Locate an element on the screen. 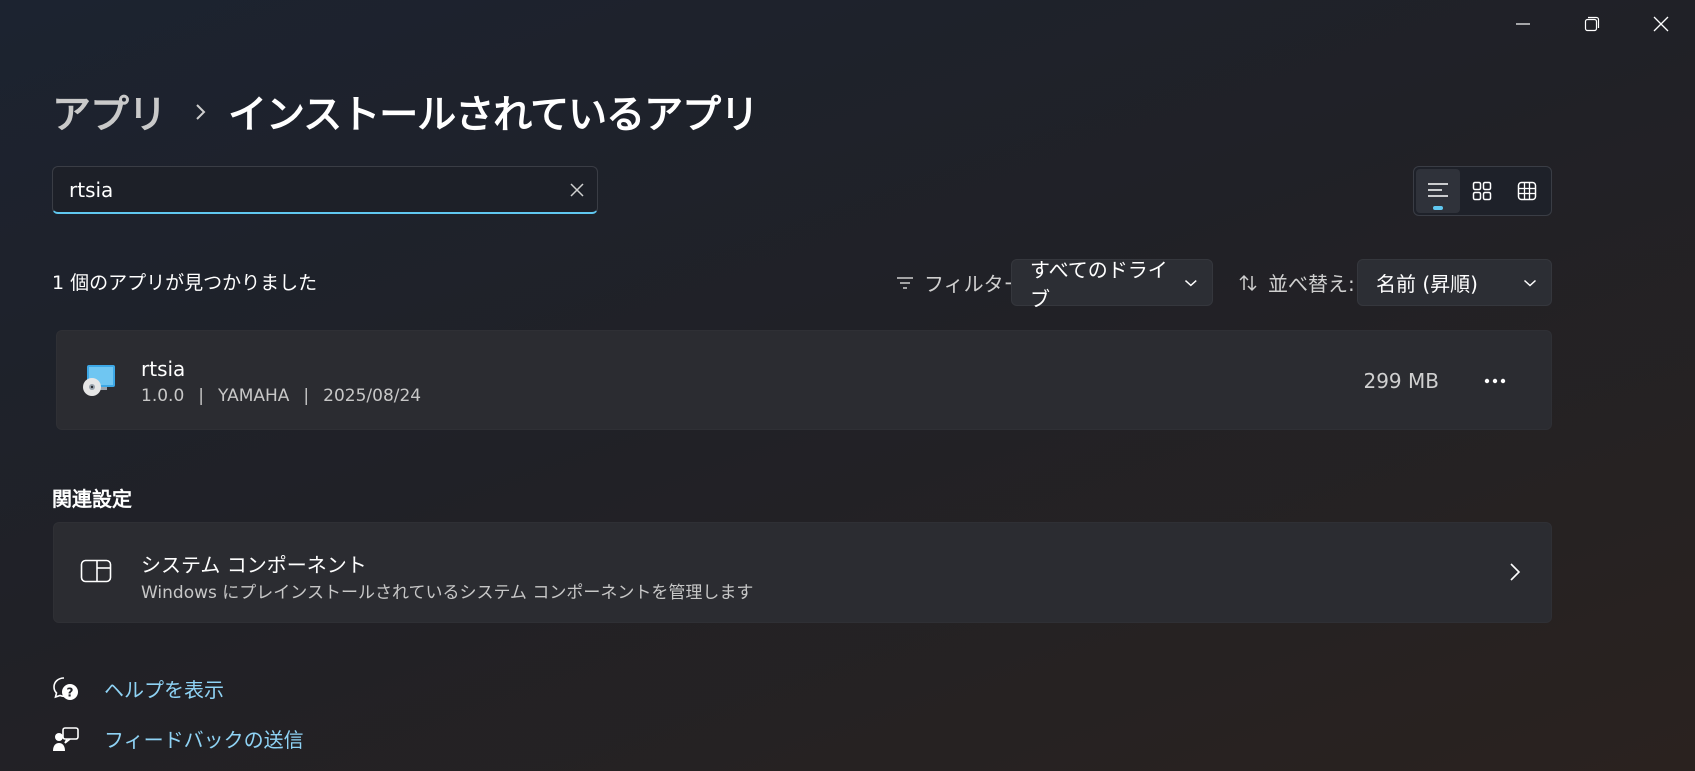 Image resolution: width=1695 pixels, height=771 pixels. breadcrumb: アプリ インストールされているアプリ is located at coordinates (405, 112).